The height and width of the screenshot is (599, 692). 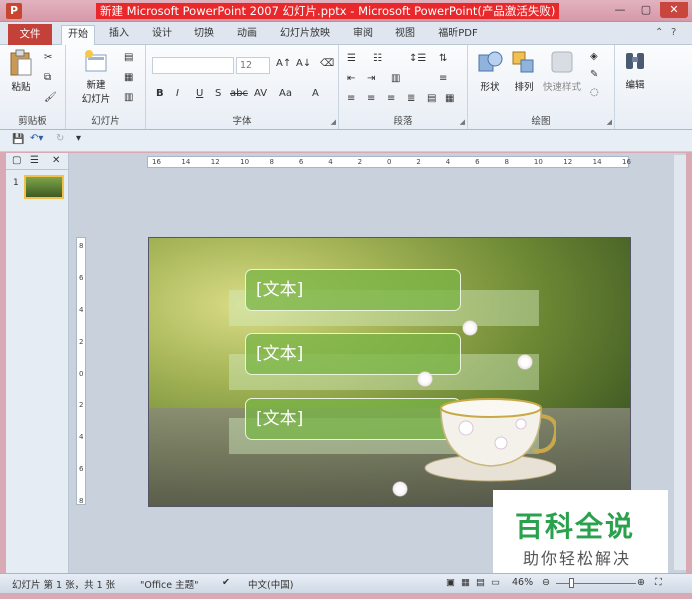 I want to click on arrange-label: 排列, so click(x=524, y=87).